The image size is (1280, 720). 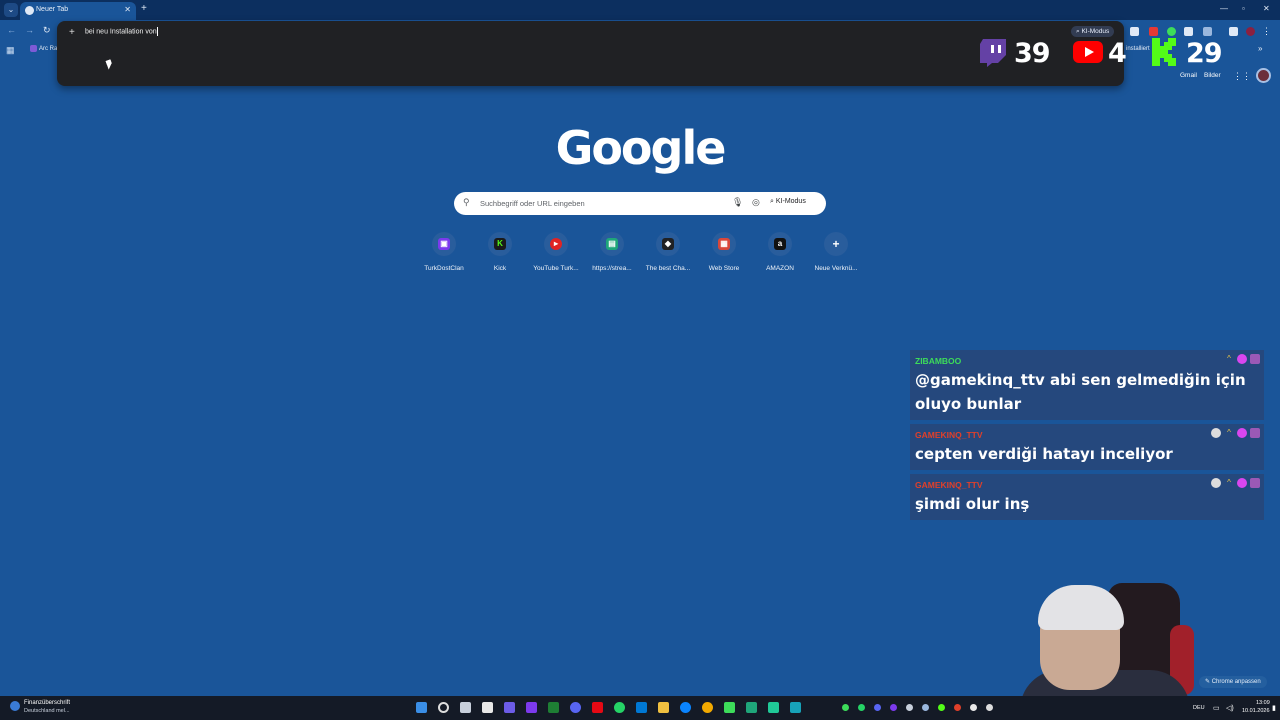 I want to click on back-icon: ←, so click(x=11, y=30).